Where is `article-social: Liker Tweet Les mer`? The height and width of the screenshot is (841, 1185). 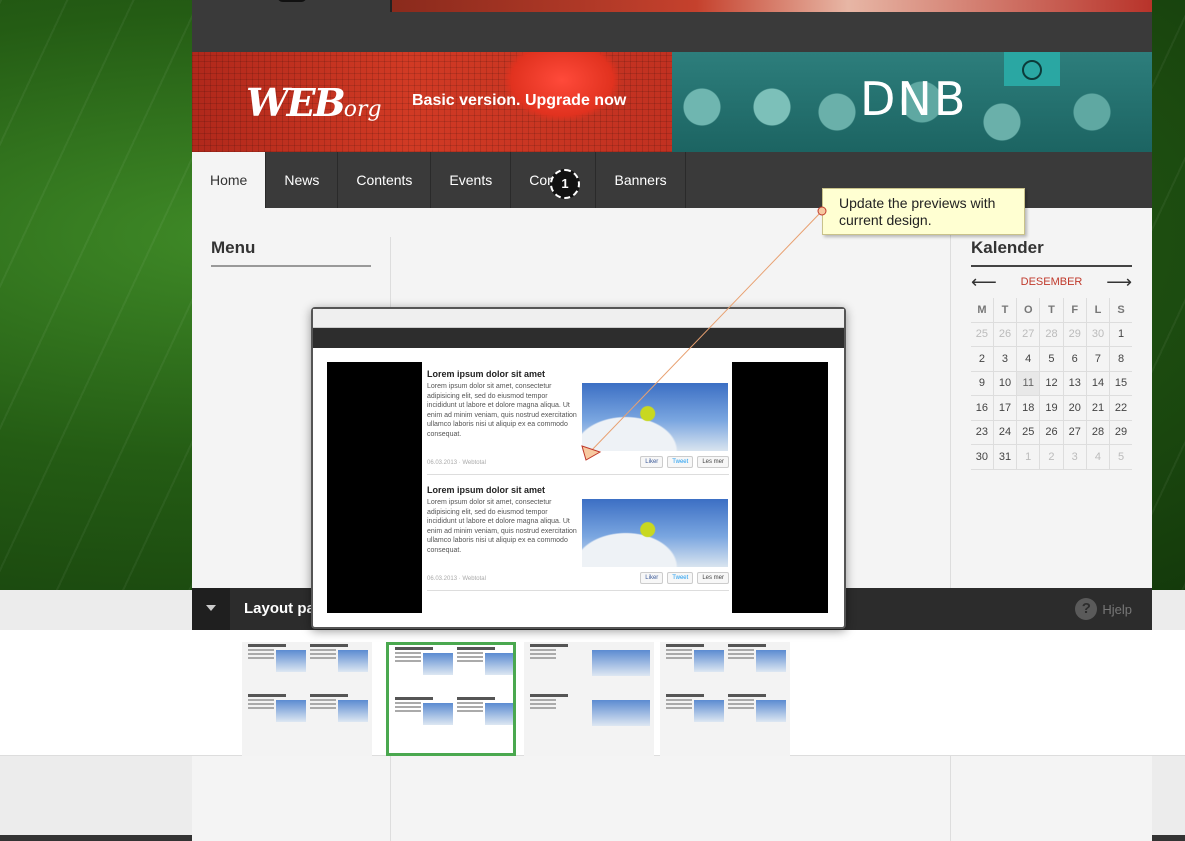
article-social: Liker Tweet Les mer is located at coordinates (684, 462).